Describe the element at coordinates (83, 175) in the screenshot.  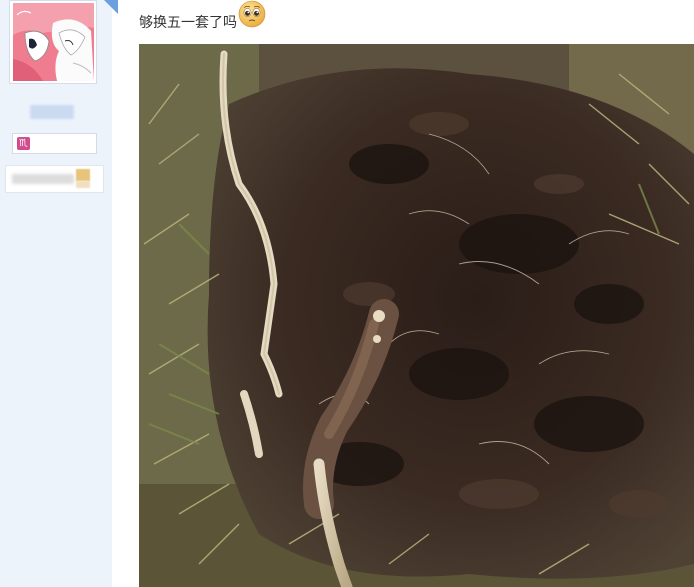
I see `level-medal-icon` at that location.